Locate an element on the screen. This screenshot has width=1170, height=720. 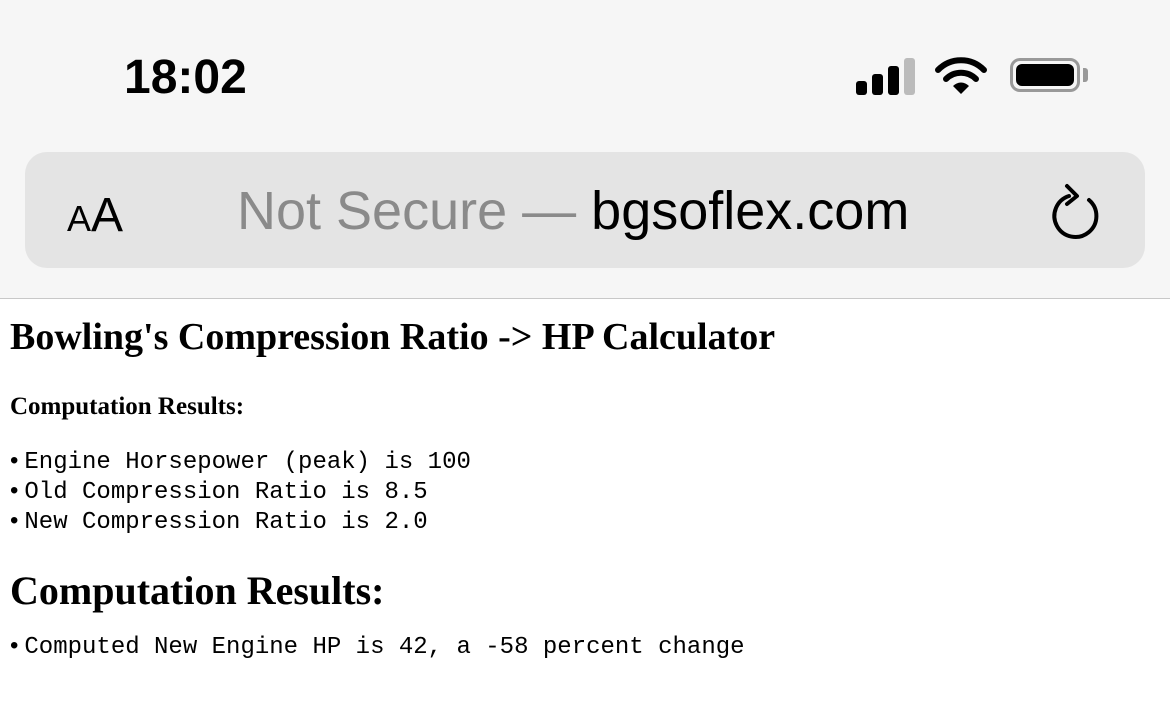
battery-nub is located at coordinates (1085, 75).